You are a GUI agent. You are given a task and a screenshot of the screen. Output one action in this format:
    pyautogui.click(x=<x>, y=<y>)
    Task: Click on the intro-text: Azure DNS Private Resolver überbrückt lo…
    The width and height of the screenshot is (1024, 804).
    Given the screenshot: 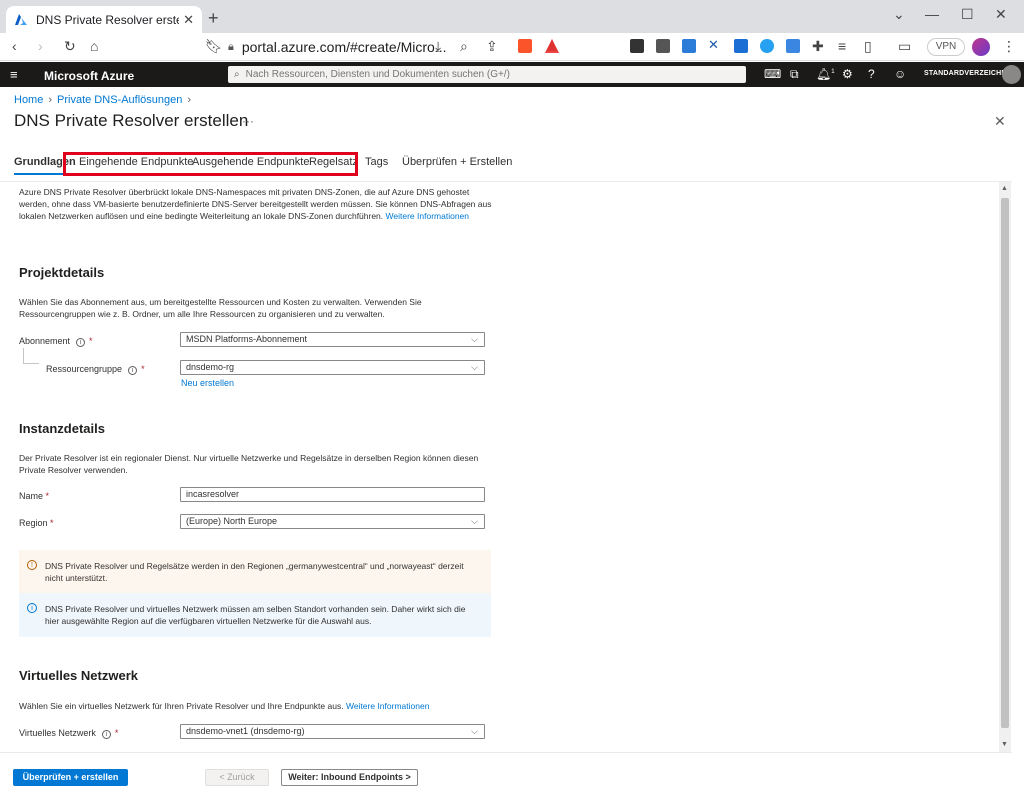 What is the action you would take?
    pyautogui.click(x=259, y=204)
    